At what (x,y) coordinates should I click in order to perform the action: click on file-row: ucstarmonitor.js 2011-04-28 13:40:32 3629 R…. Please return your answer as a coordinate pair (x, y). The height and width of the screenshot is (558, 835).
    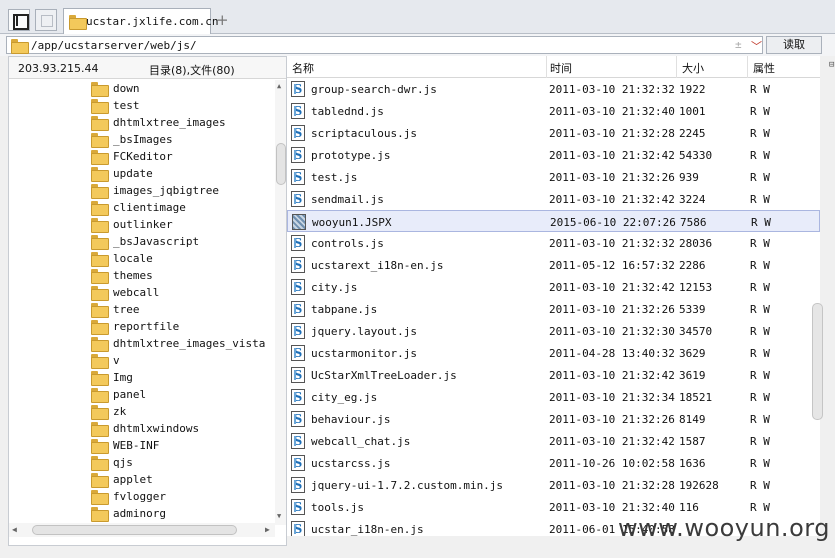
    Looking at the image, I should click on (553, 353).